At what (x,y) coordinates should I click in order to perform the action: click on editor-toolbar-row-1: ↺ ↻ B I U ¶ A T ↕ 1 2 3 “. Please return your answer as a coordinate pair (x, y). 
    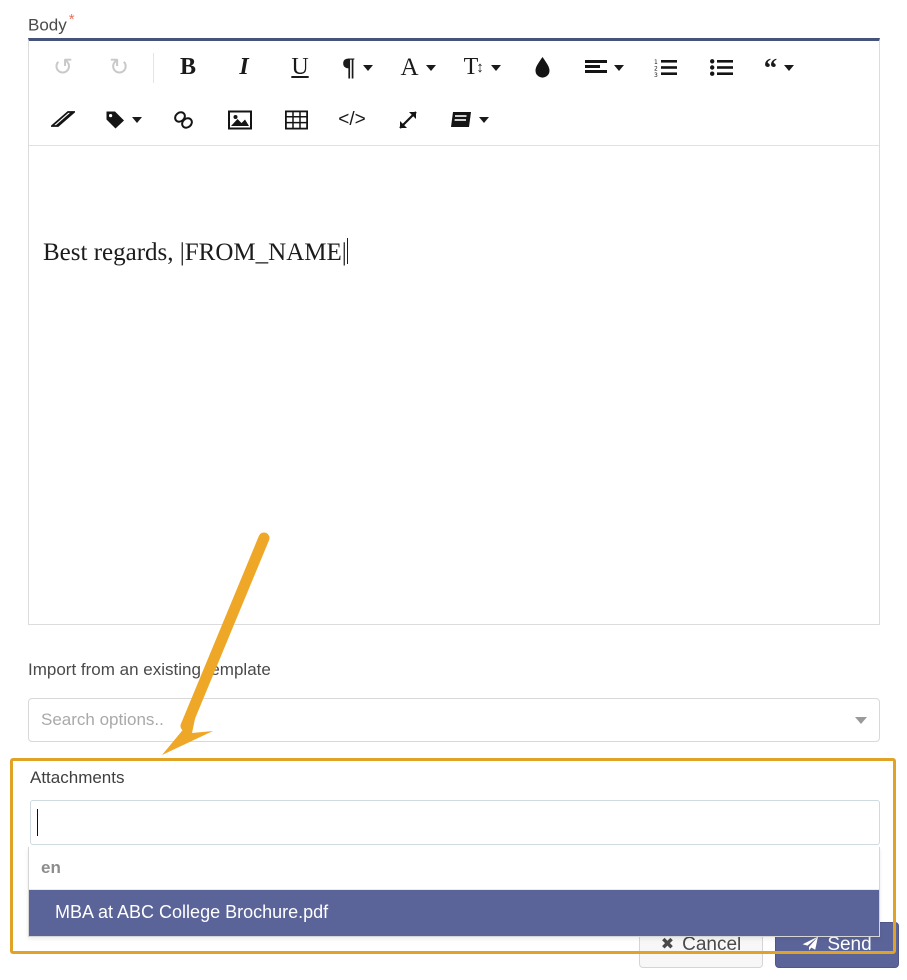
    Looking at the image, I should click on (454, 67).